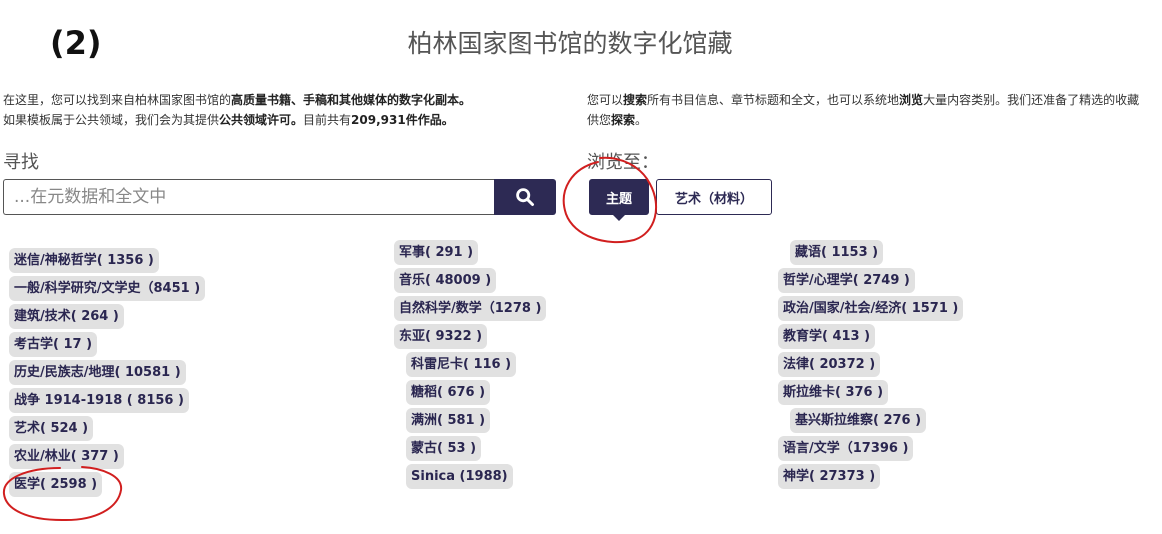 This screenshot has width=1162, height=534. I want to click on category-natural-science: 自然科学/数学（1278 ), so click(470, 308).